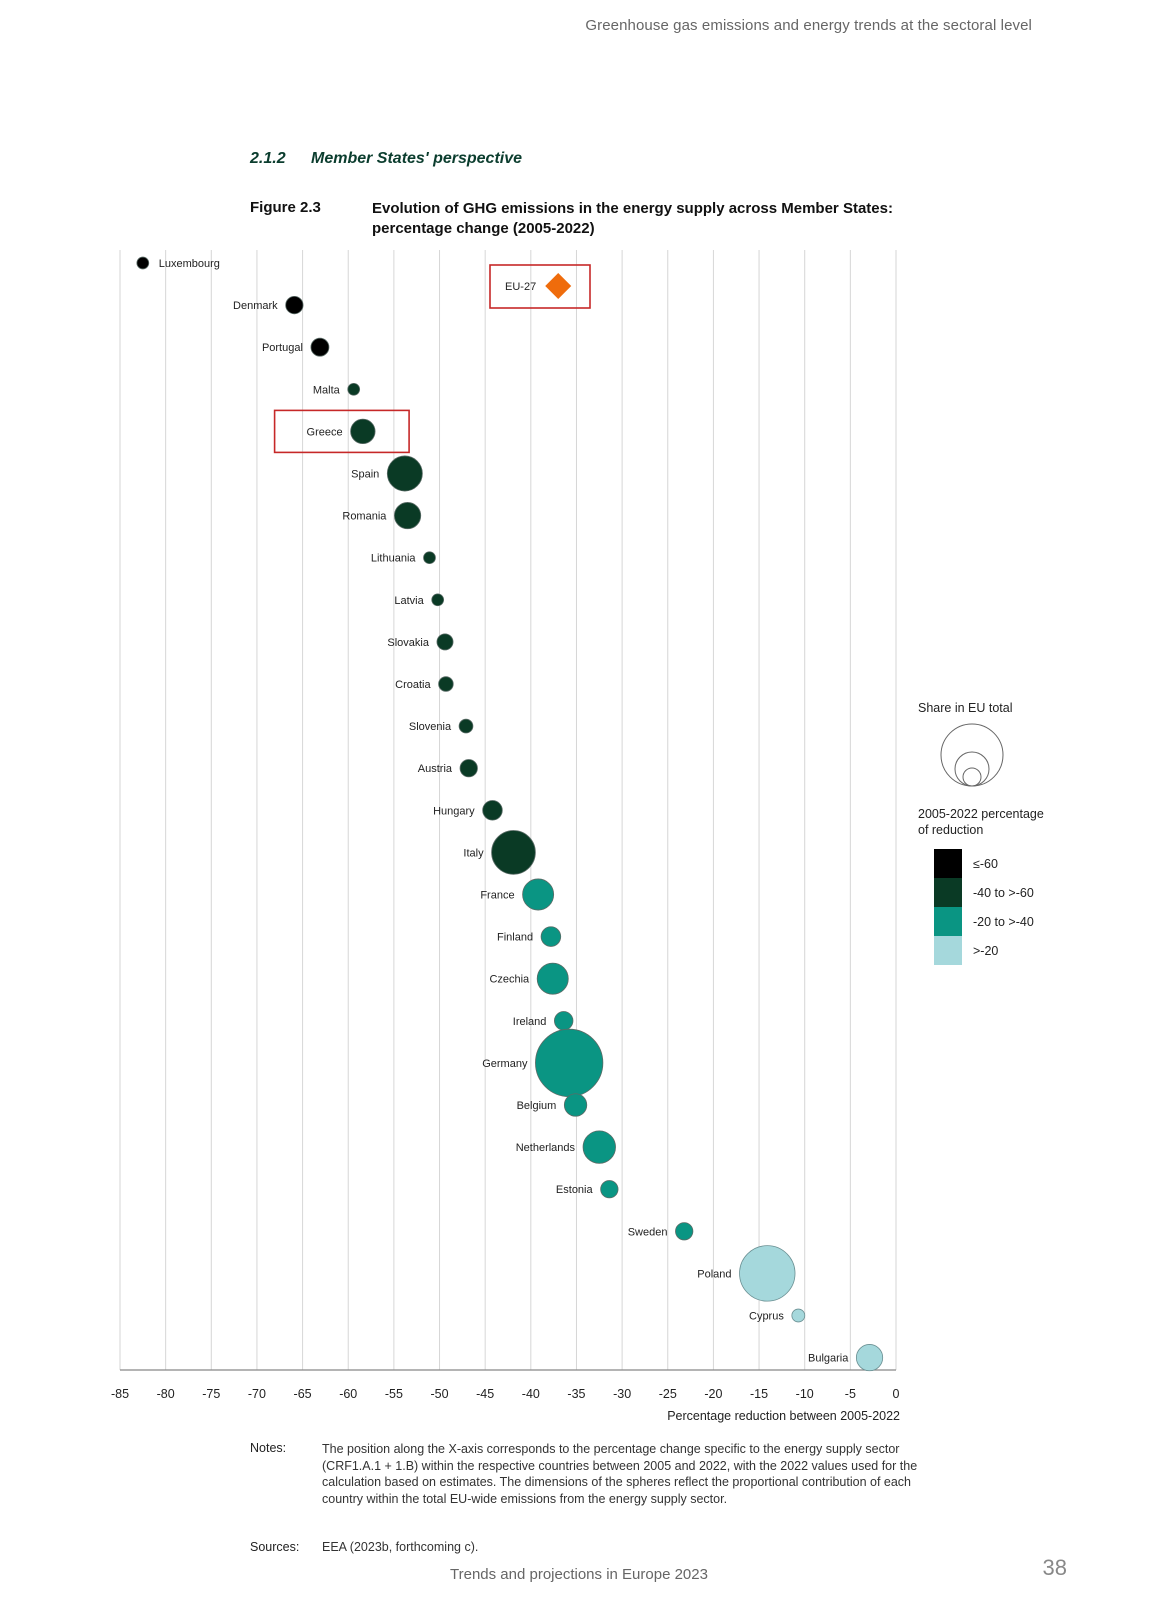  What do you see at coordinates (668, 1394) in the screenshot?
I see `x-tick-label: -25` at bounding box center [668, 1394].